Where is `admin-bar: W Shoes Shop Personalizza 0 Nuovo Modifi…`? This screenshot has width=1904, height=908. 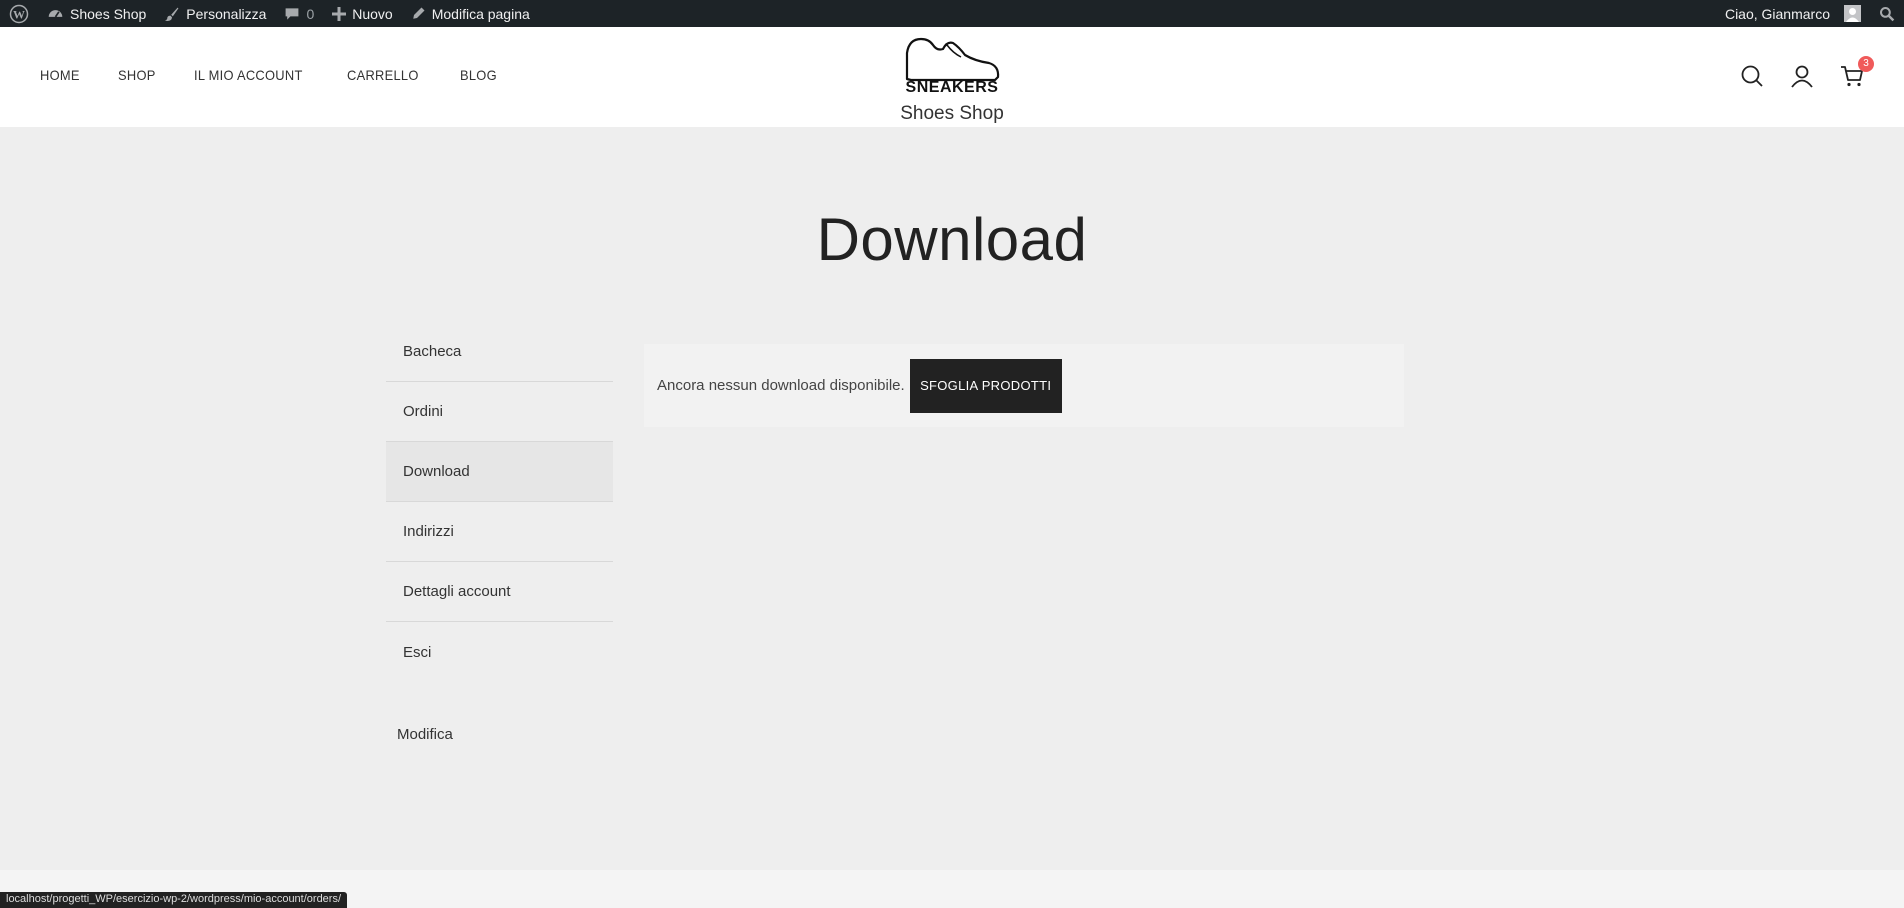 admin-bar: W Shoes Shop Personalizza 0 Nuovo Modifi… is located at coordinates (952, 13).